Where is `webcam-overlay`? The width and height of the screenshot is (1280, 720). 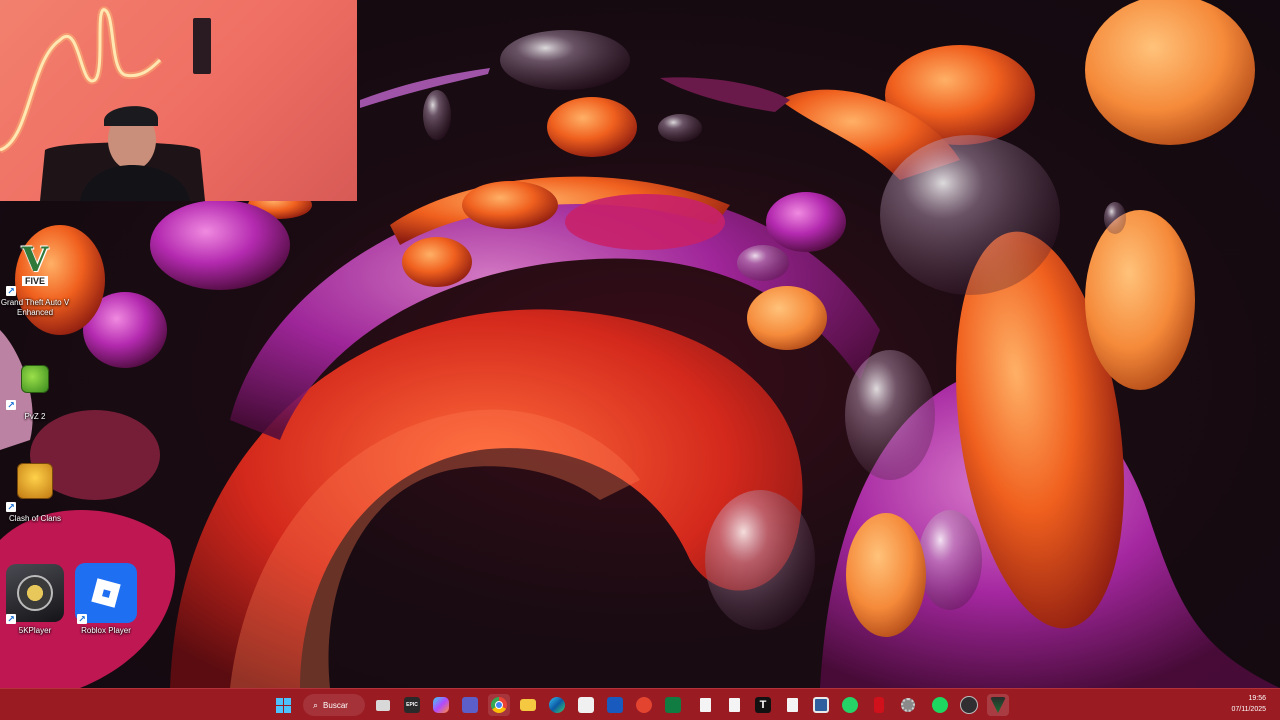 webcam-overlay is located at coordinates (178, 100).